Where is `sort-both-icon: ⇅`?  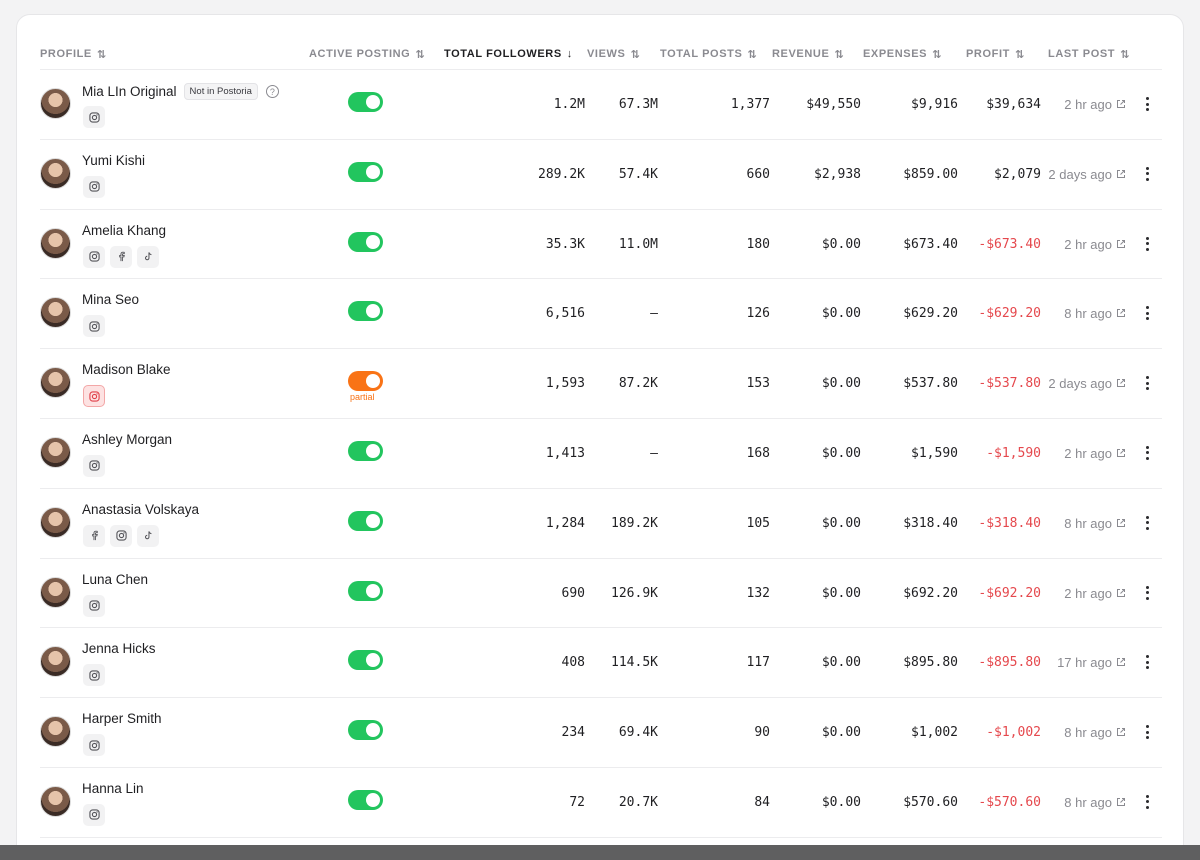
sort-both-icon: ⇅ is located at coordinates (420, 54).